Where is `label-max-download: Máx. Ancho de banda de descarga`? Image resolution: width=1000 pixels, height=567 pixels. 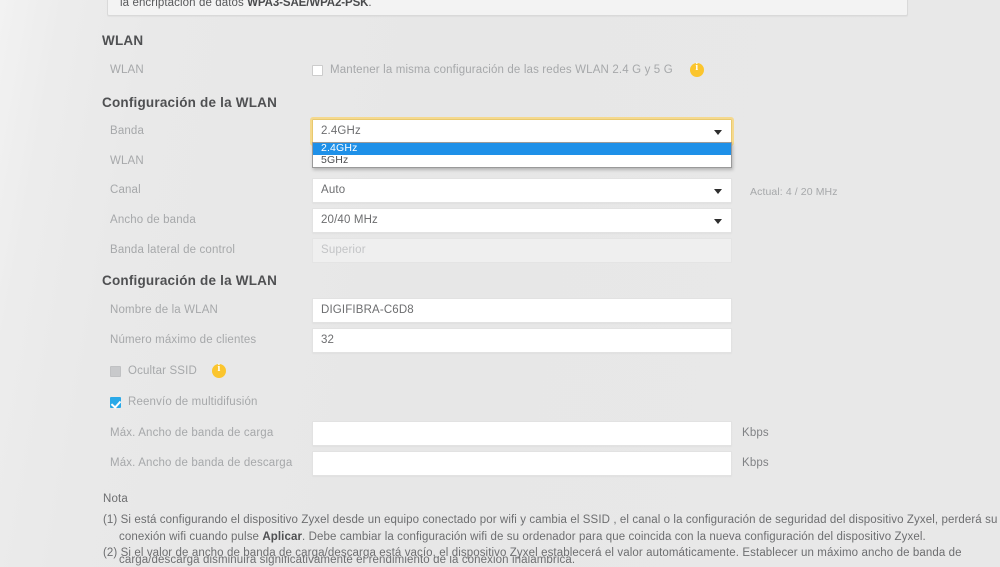
label-max-download: Máx. Ancho de banda de descarga is located at coordinates (201, 463).